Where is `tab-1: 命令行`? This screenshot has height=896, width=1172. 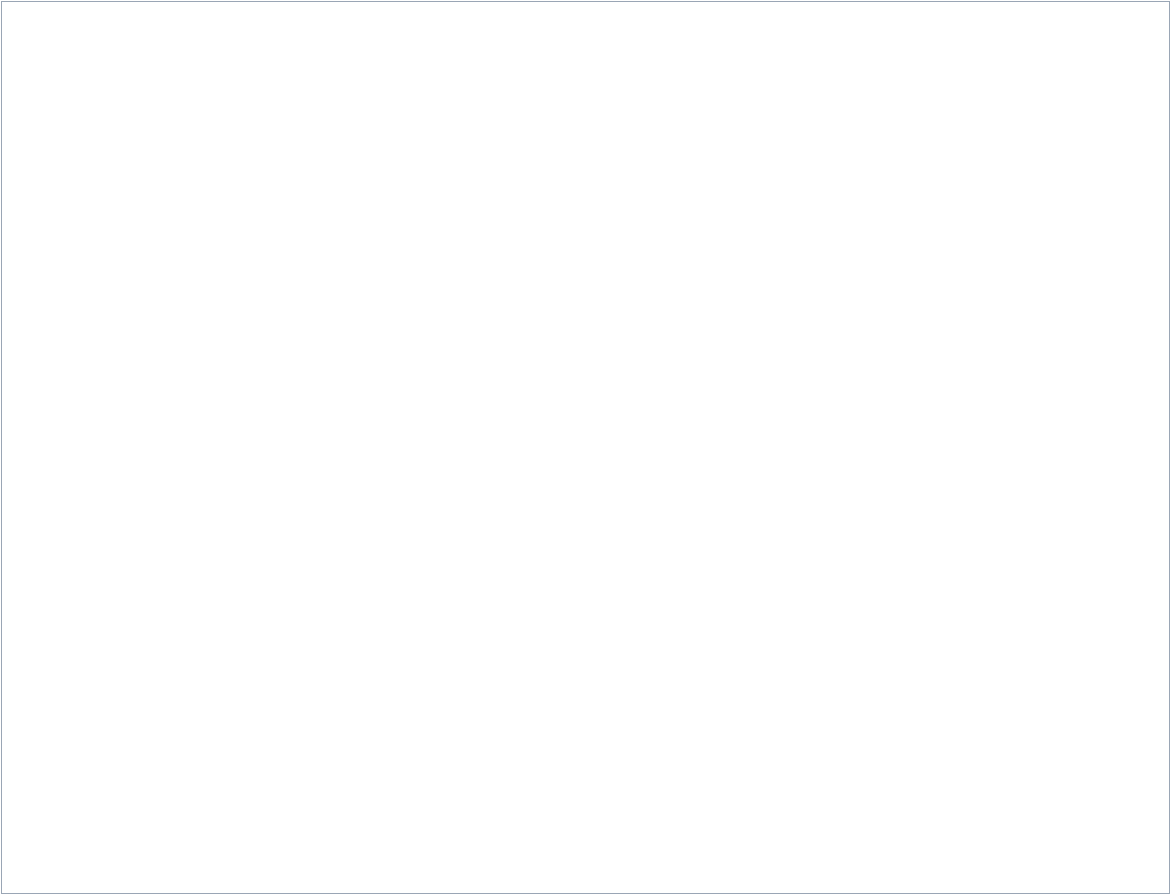
tab-1: 命令行 is located at coordinates (221, 72).